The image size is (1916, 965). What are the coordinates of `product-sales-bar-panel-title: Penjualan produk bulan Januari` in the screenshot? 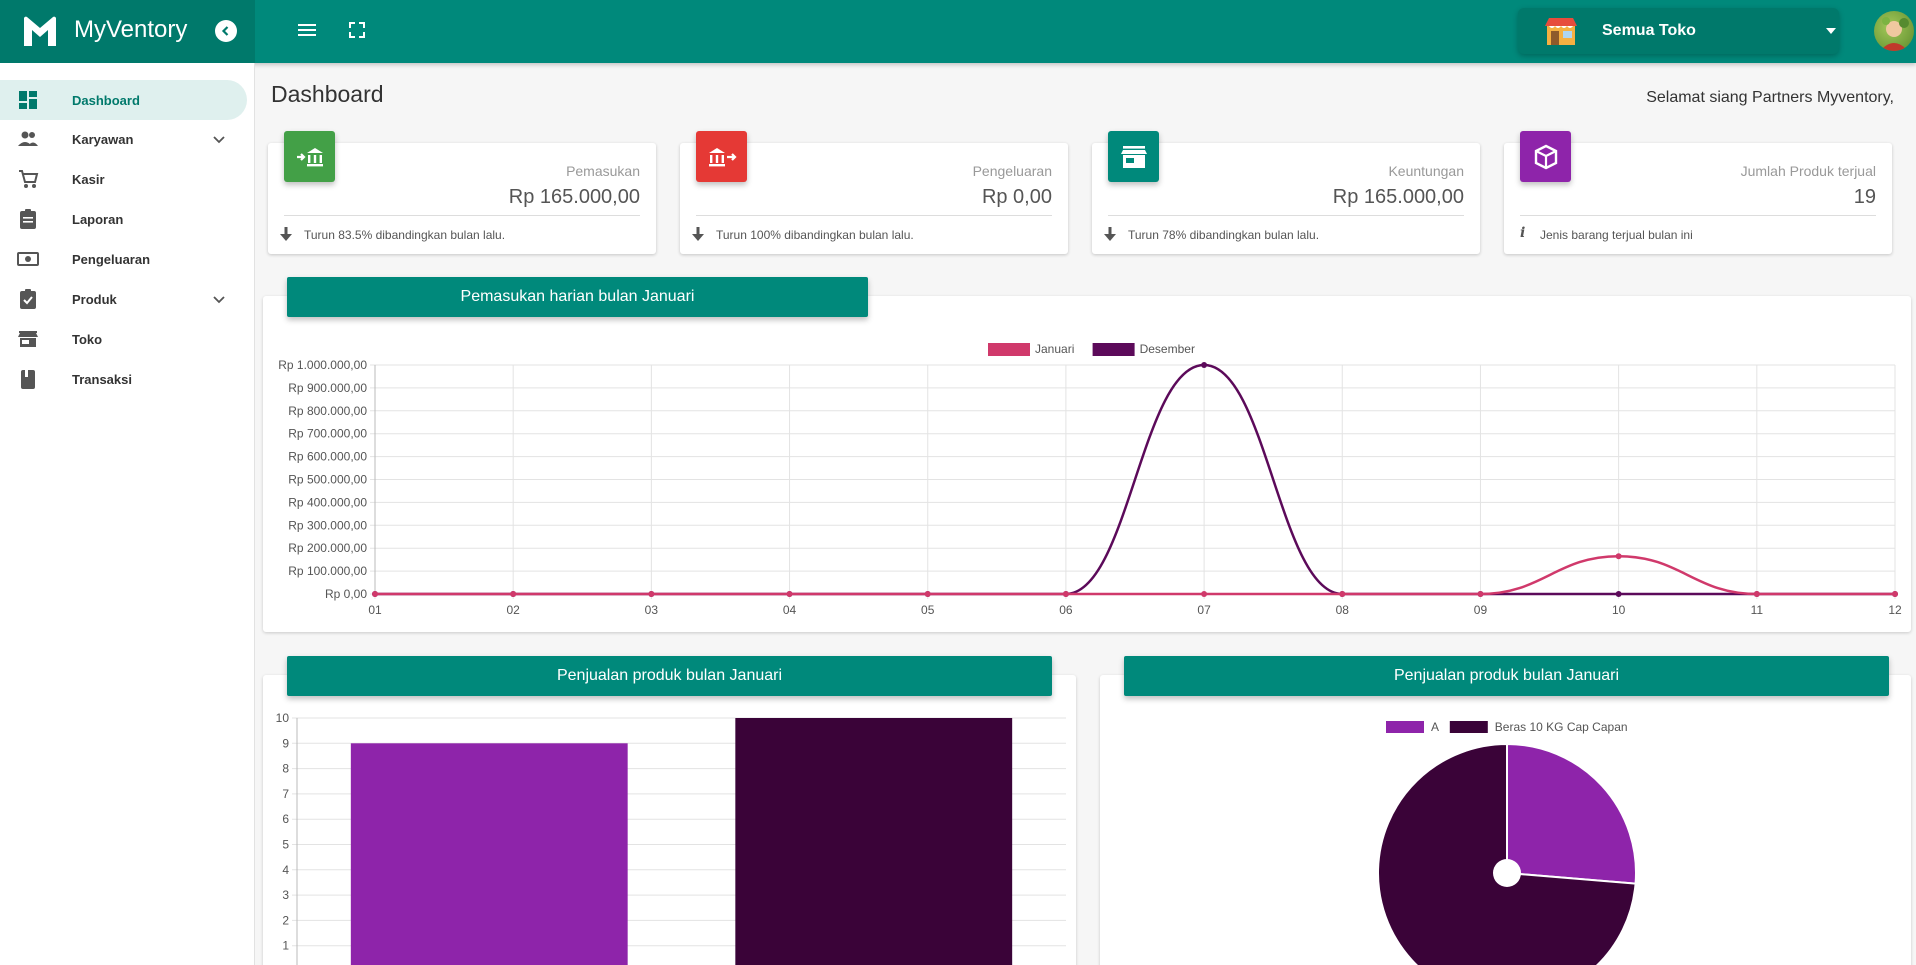 It's located at (669, 676).